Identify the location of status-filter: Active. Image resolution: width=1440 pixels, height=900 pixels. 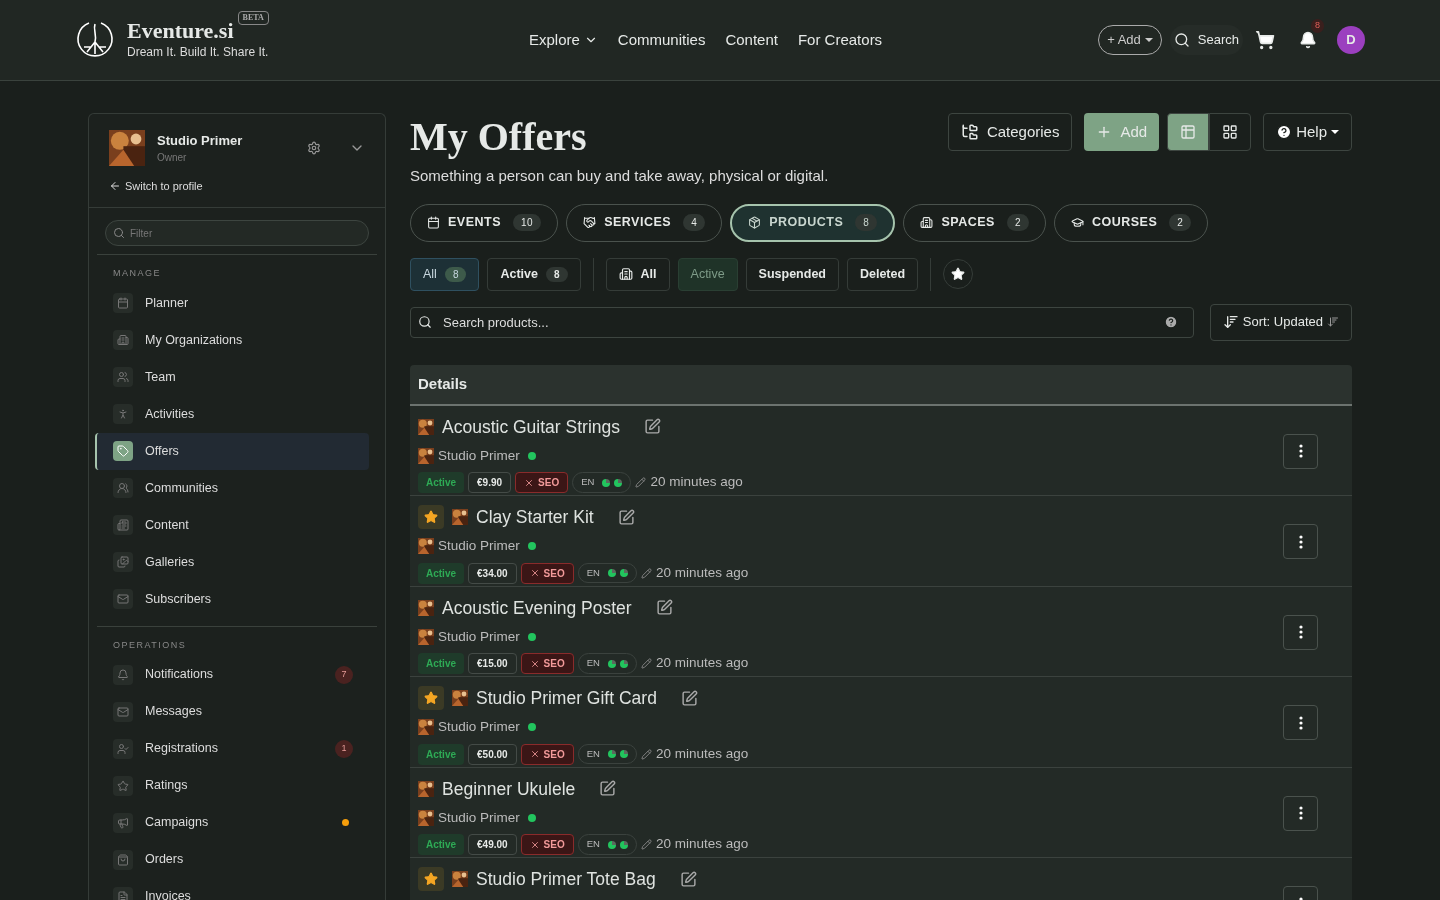
(707, 274).